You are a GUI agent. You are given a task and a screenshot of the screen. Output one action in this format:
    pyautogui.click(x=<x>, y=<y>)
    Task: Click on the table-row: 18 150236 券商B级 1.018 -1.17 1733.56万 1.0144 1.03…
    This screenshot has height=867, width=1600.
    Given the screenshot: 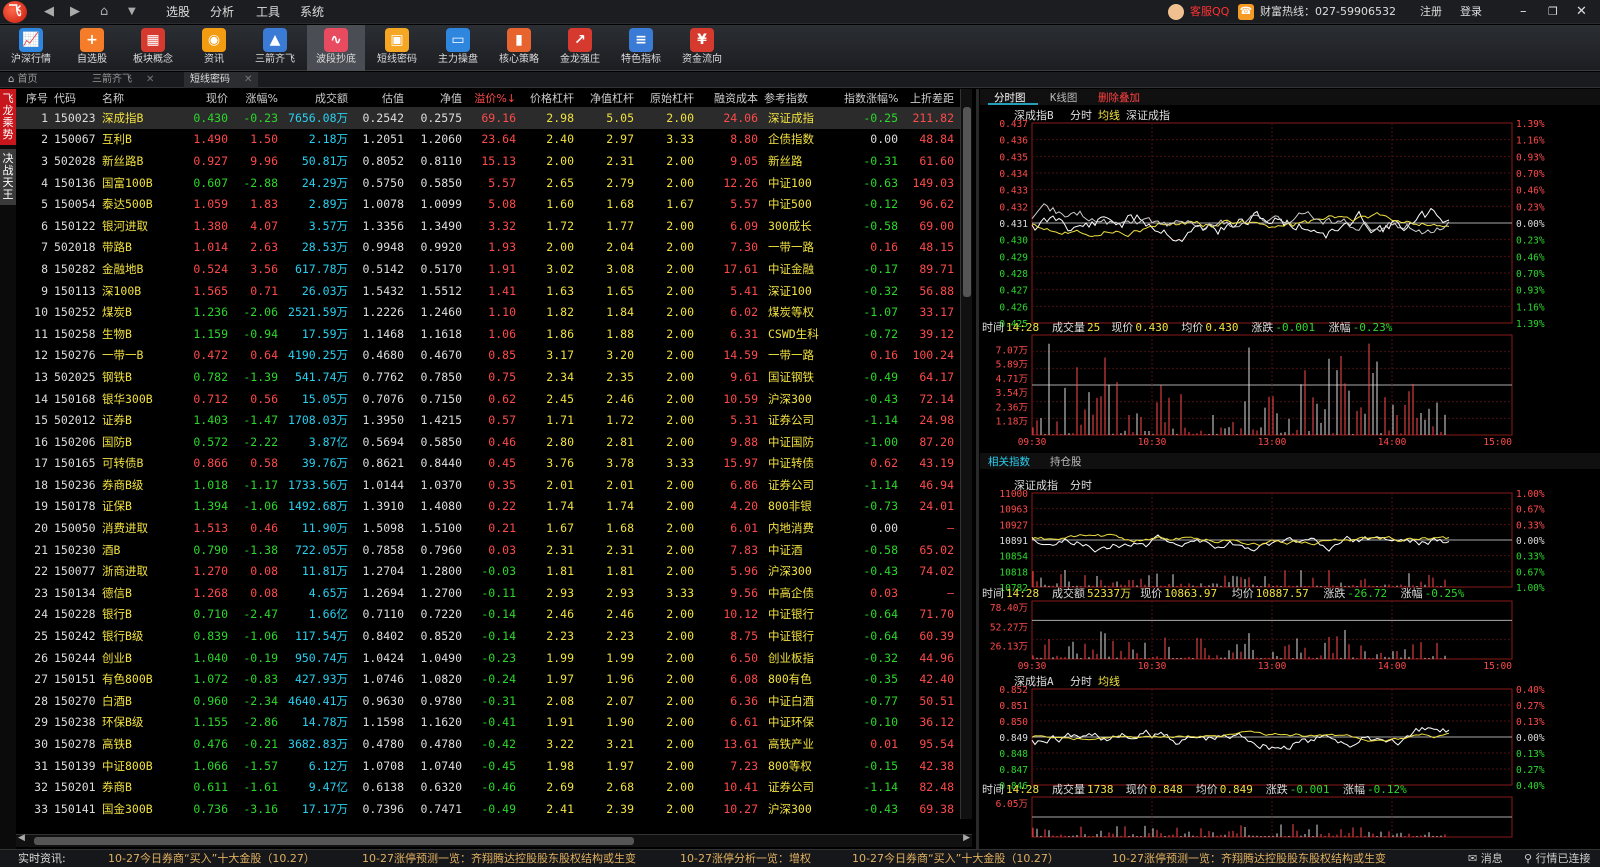 What is the action you would take?
    pyautogui.click(x=488, y=485)
    